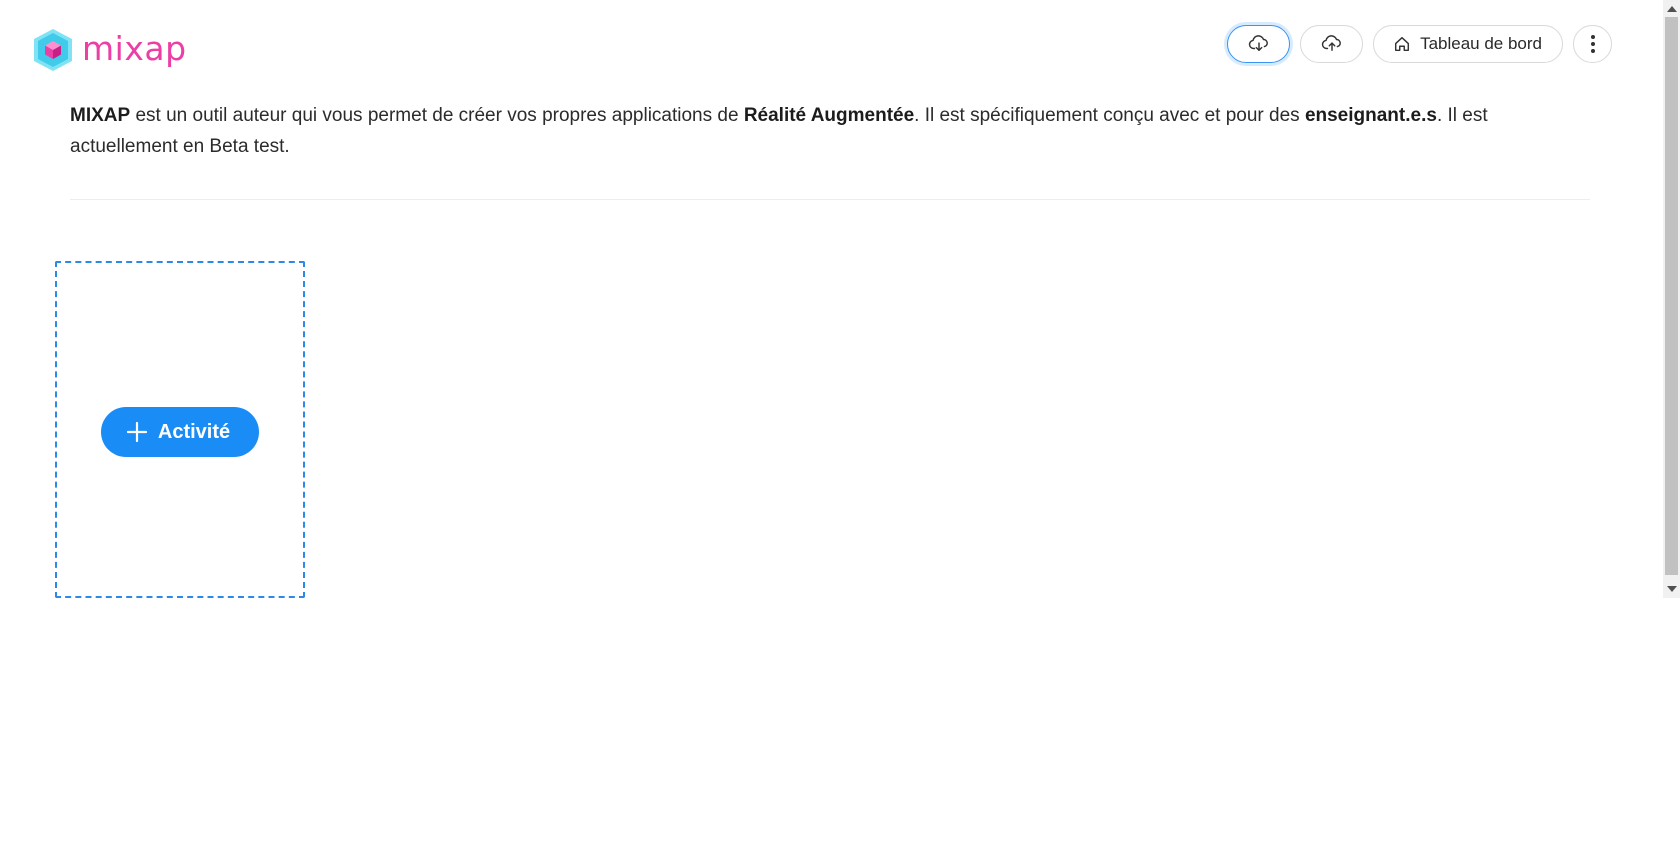  I want to click on logo: mixap, so click(108, 50).